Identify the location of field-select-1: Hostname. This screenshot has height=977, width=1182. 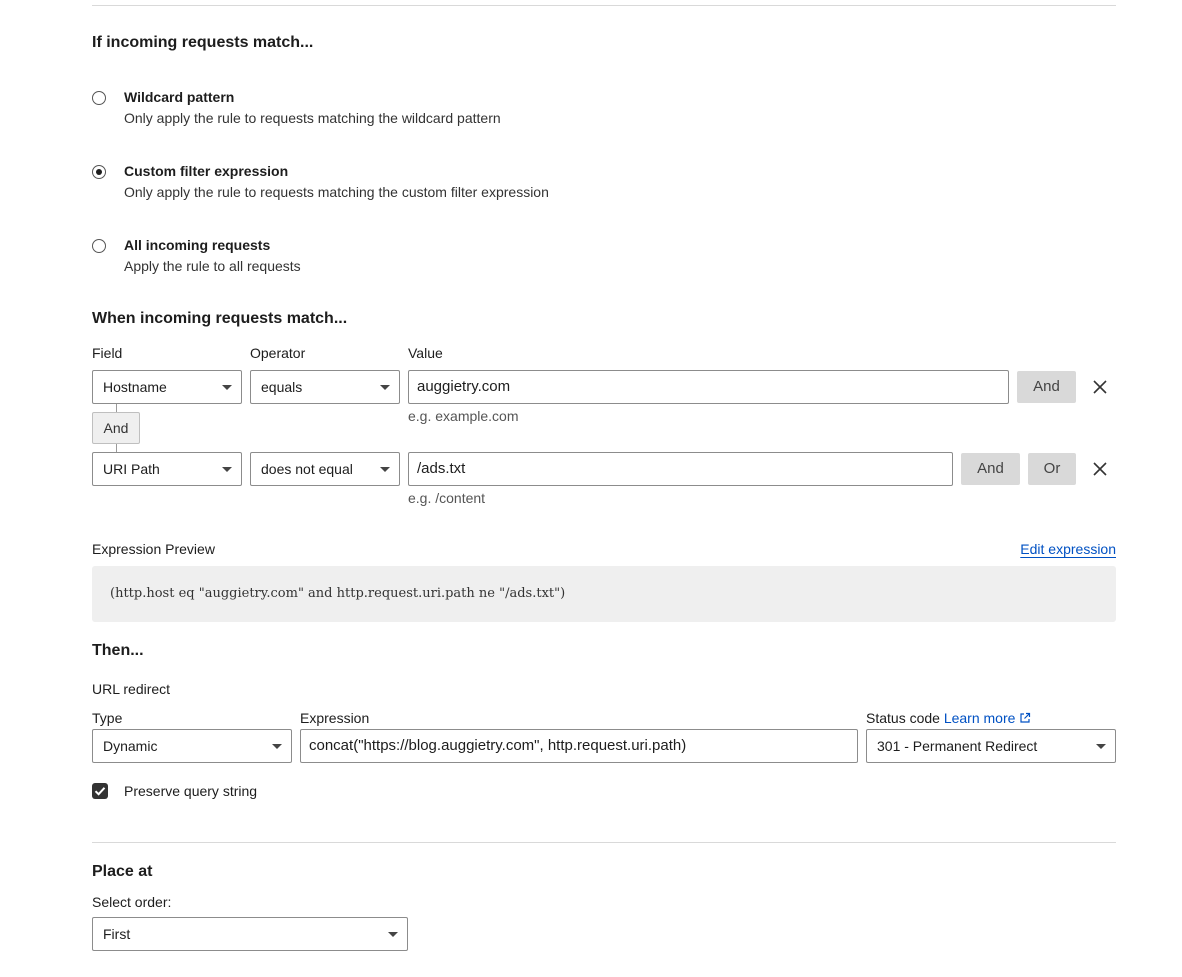
(167, 387).